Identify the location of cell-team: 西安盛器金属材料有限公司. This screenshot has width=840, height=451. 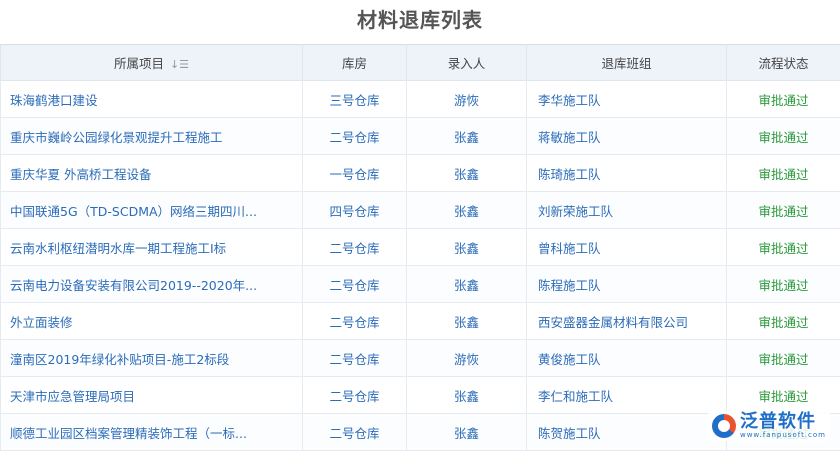
(627, 321).